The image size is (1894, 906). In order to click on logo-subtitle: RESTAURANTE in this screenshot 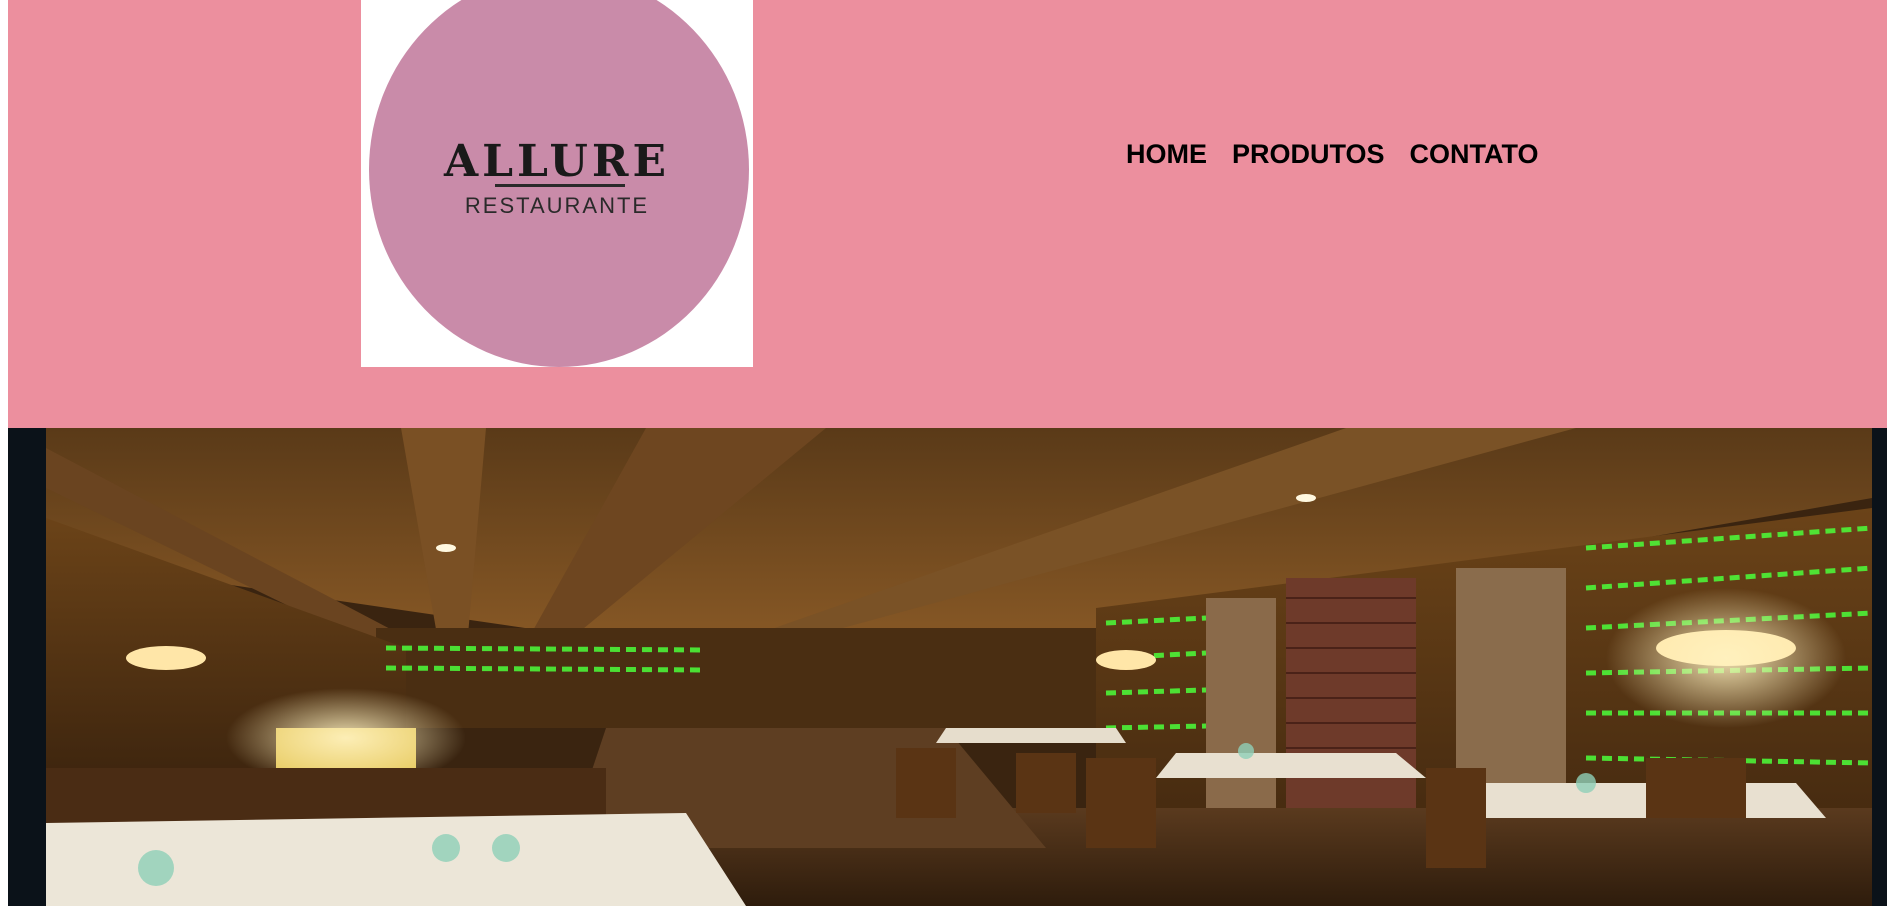, I will do `click(557, 205)`.